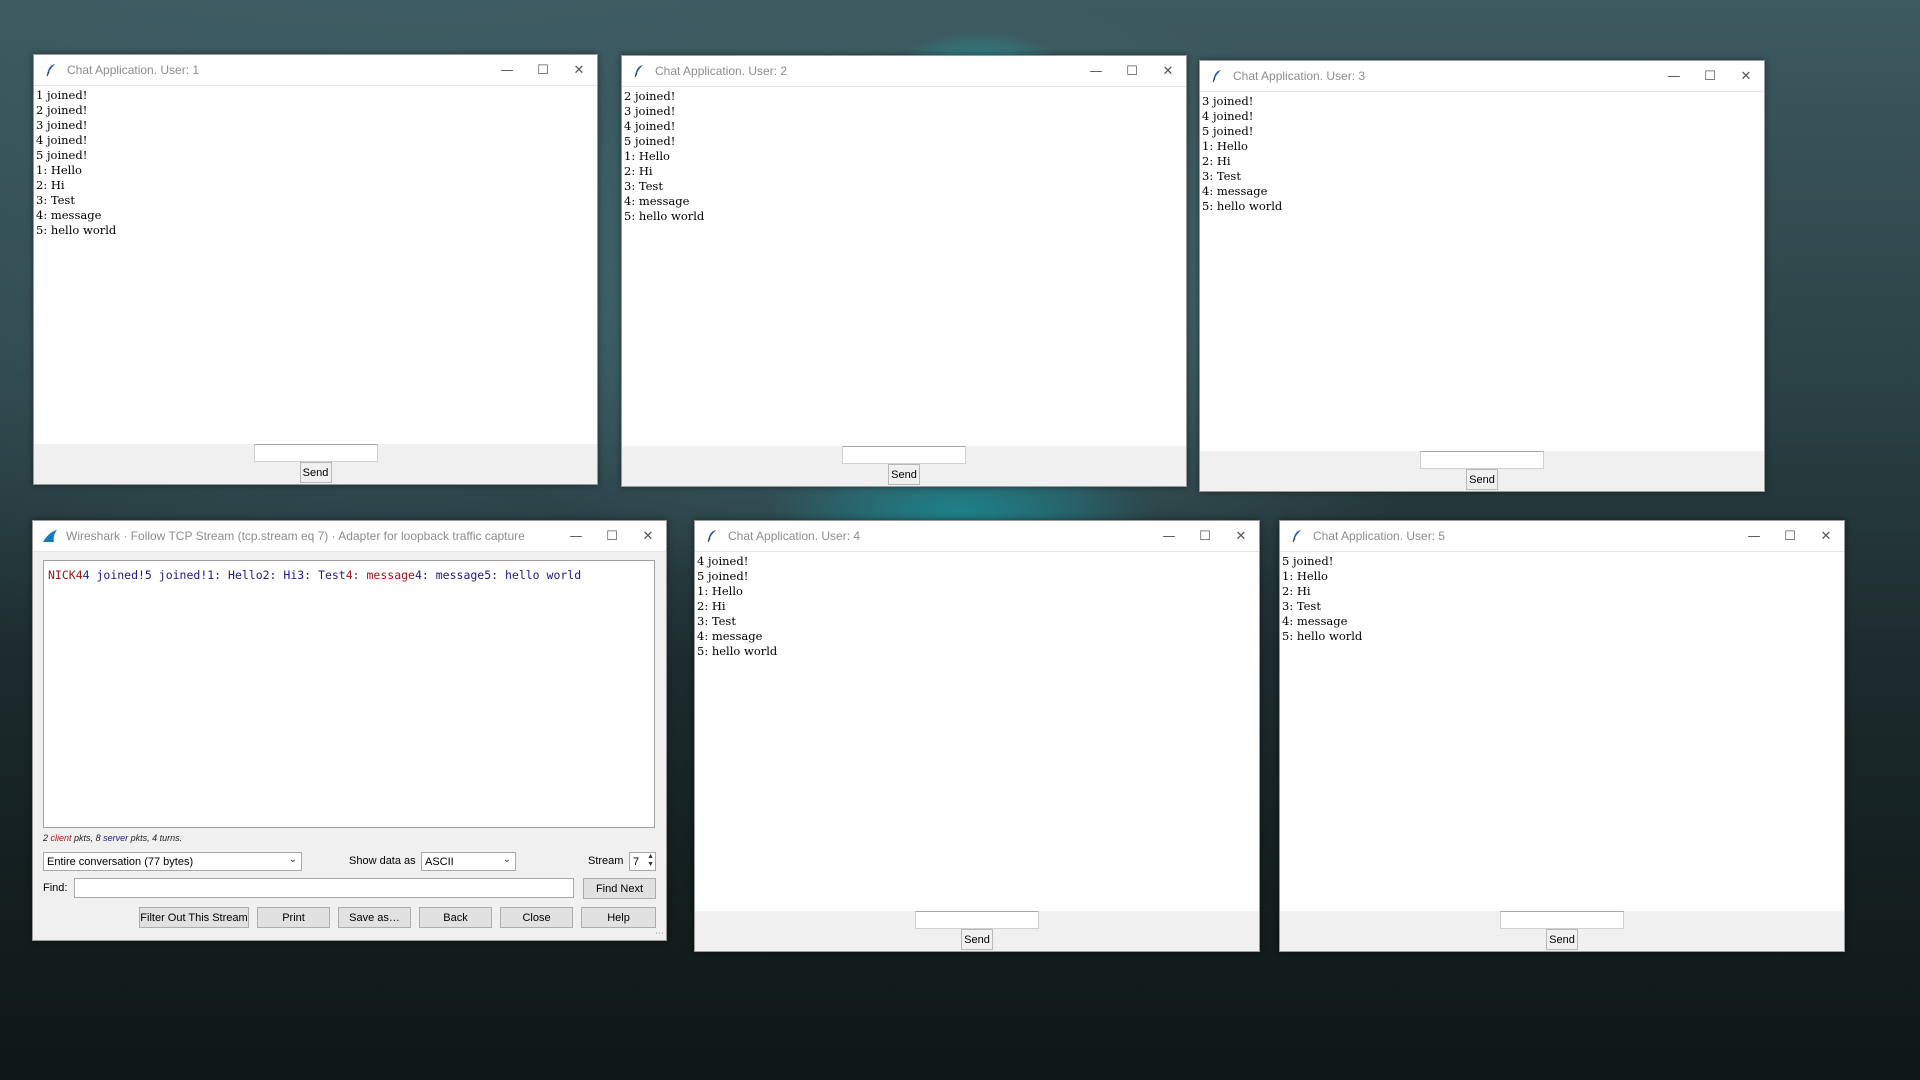  What do you see at coordinates (194, 917) in the screenshot?
I see `filter-out-stream-button: Filter Out This Stream` at bounding box center [194, 917].